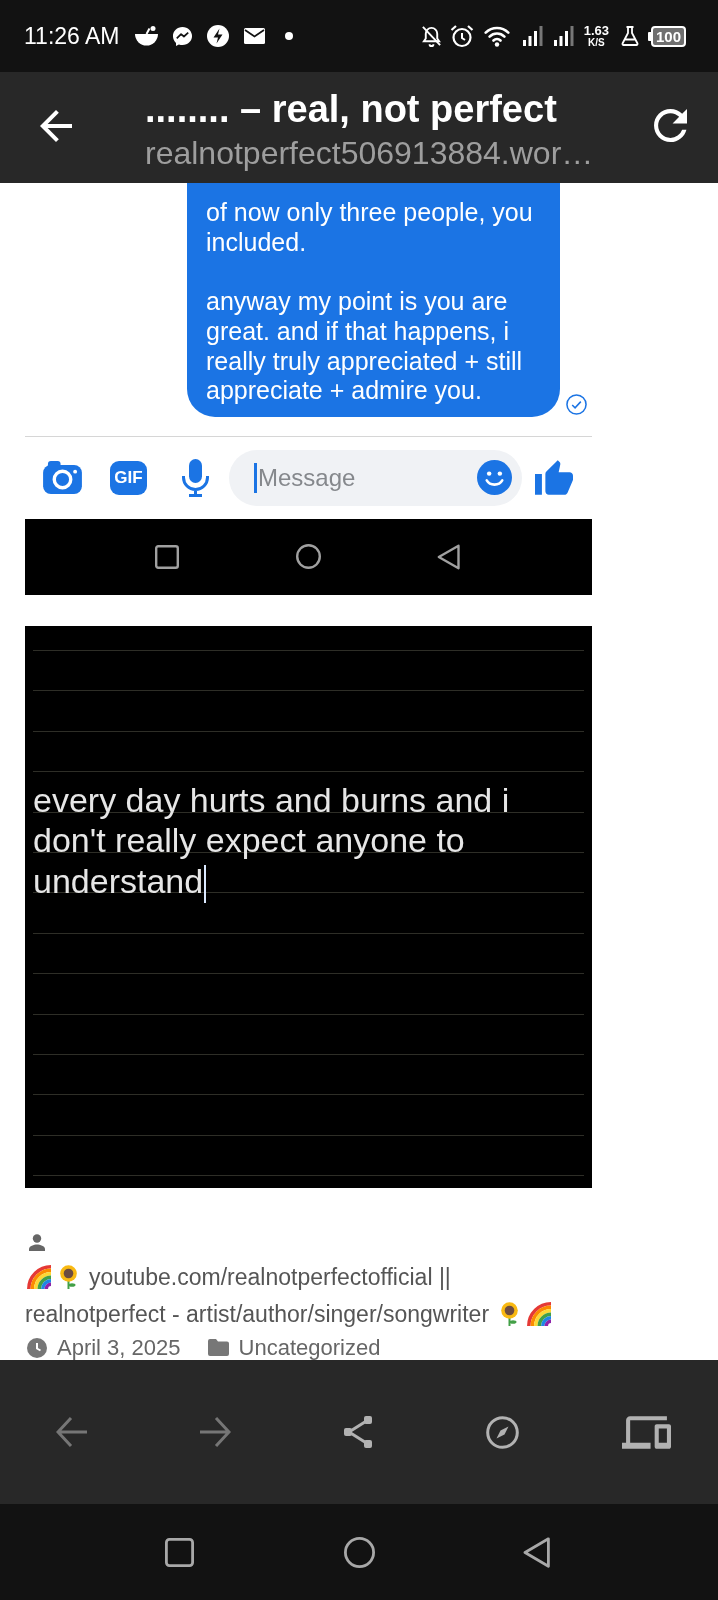  I want to click on back-arrow-icon, so click(56, 126).